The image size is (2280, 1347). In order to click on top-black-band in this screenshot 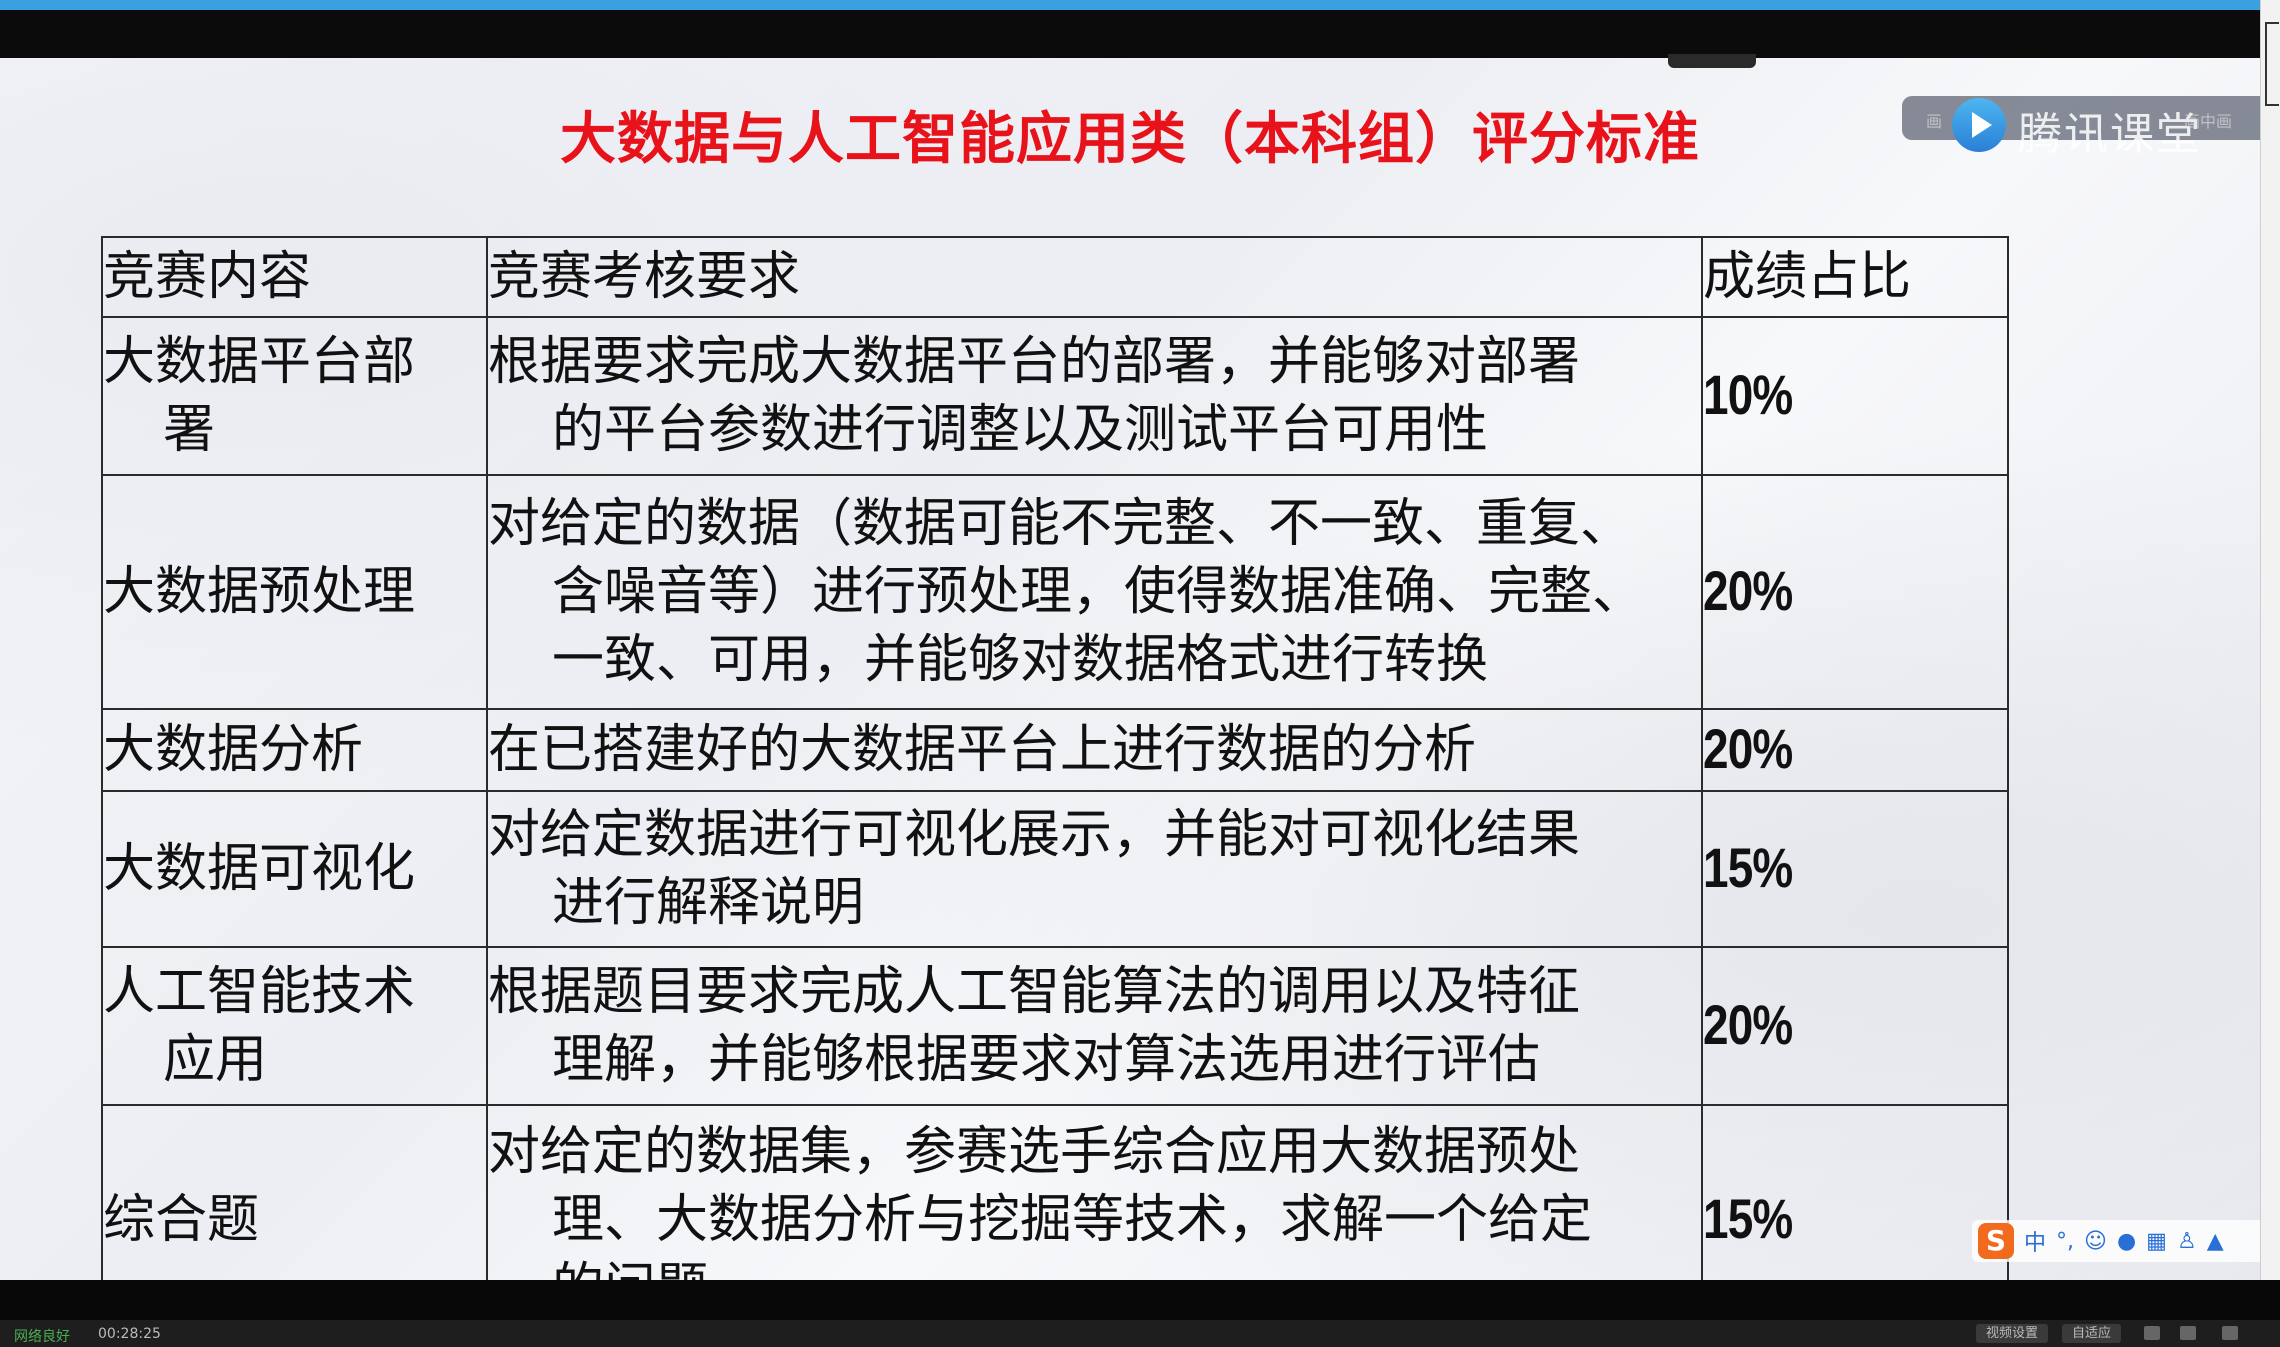, I will do `click(1140, 34)`.